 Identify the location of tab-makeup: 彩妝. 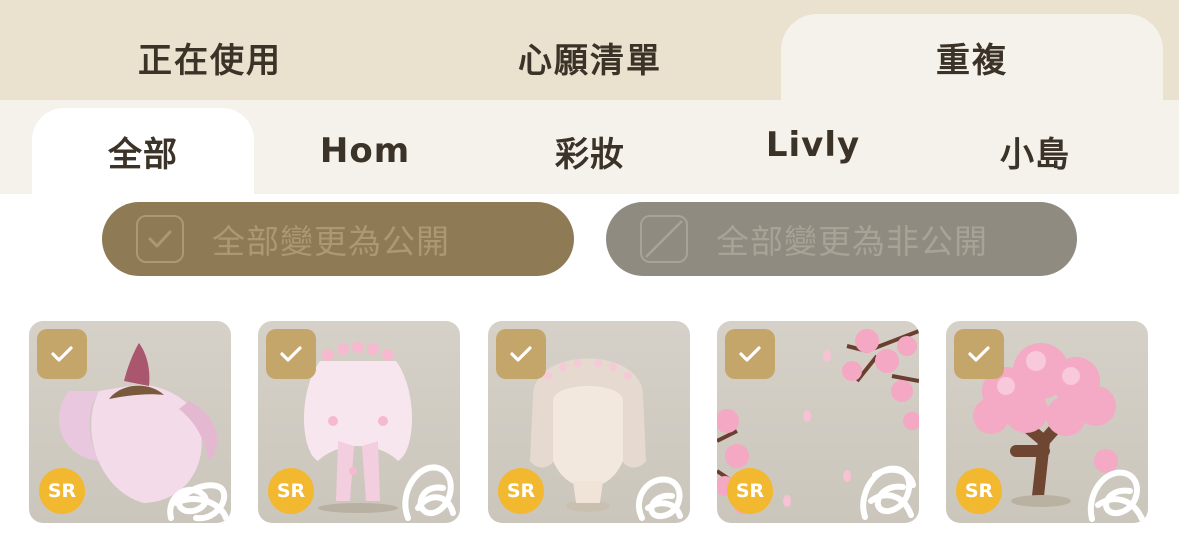
(590, 151).